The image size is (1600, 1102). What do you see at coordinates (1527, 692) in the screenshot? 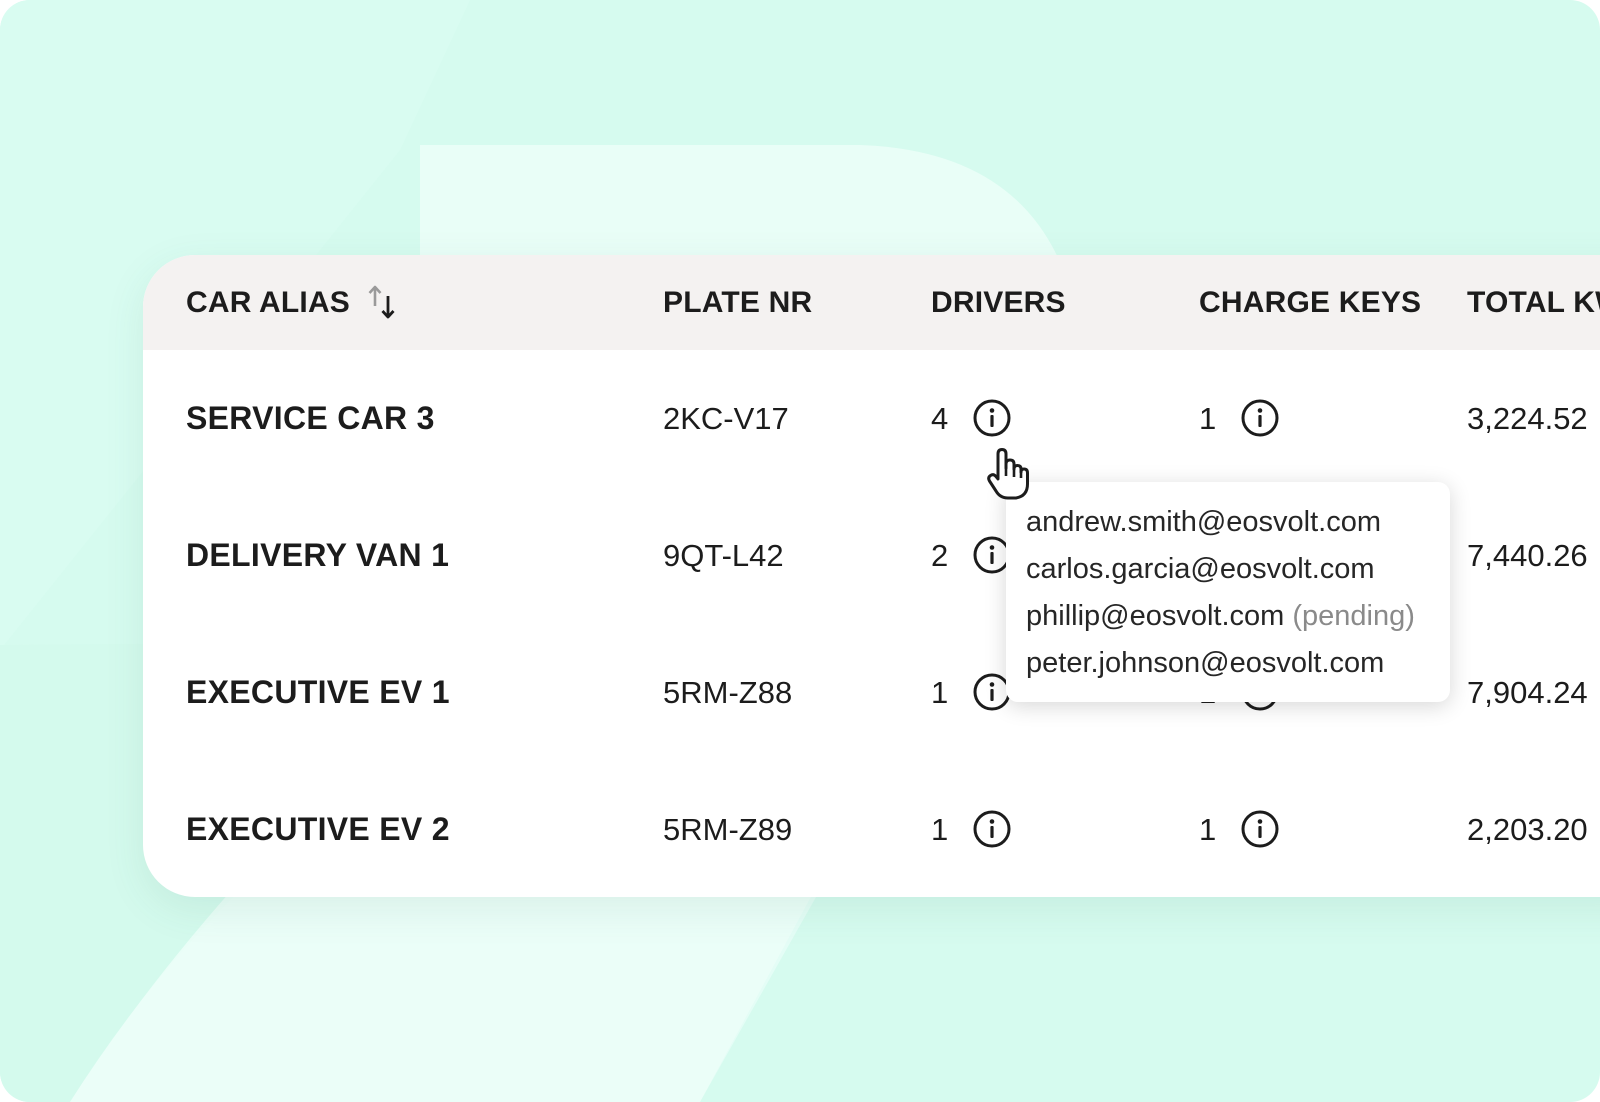
I see `total-kwh-cell: 7,904.24` at bounding box center [1527, 692].